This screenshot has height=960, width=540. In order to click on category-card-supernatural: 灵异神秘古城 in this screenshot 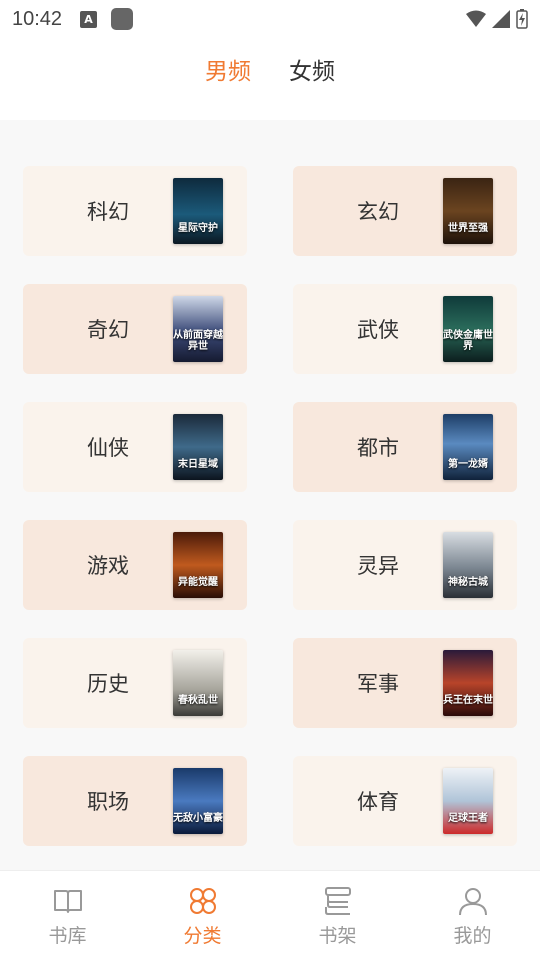, I will do `click(405, 565)`.